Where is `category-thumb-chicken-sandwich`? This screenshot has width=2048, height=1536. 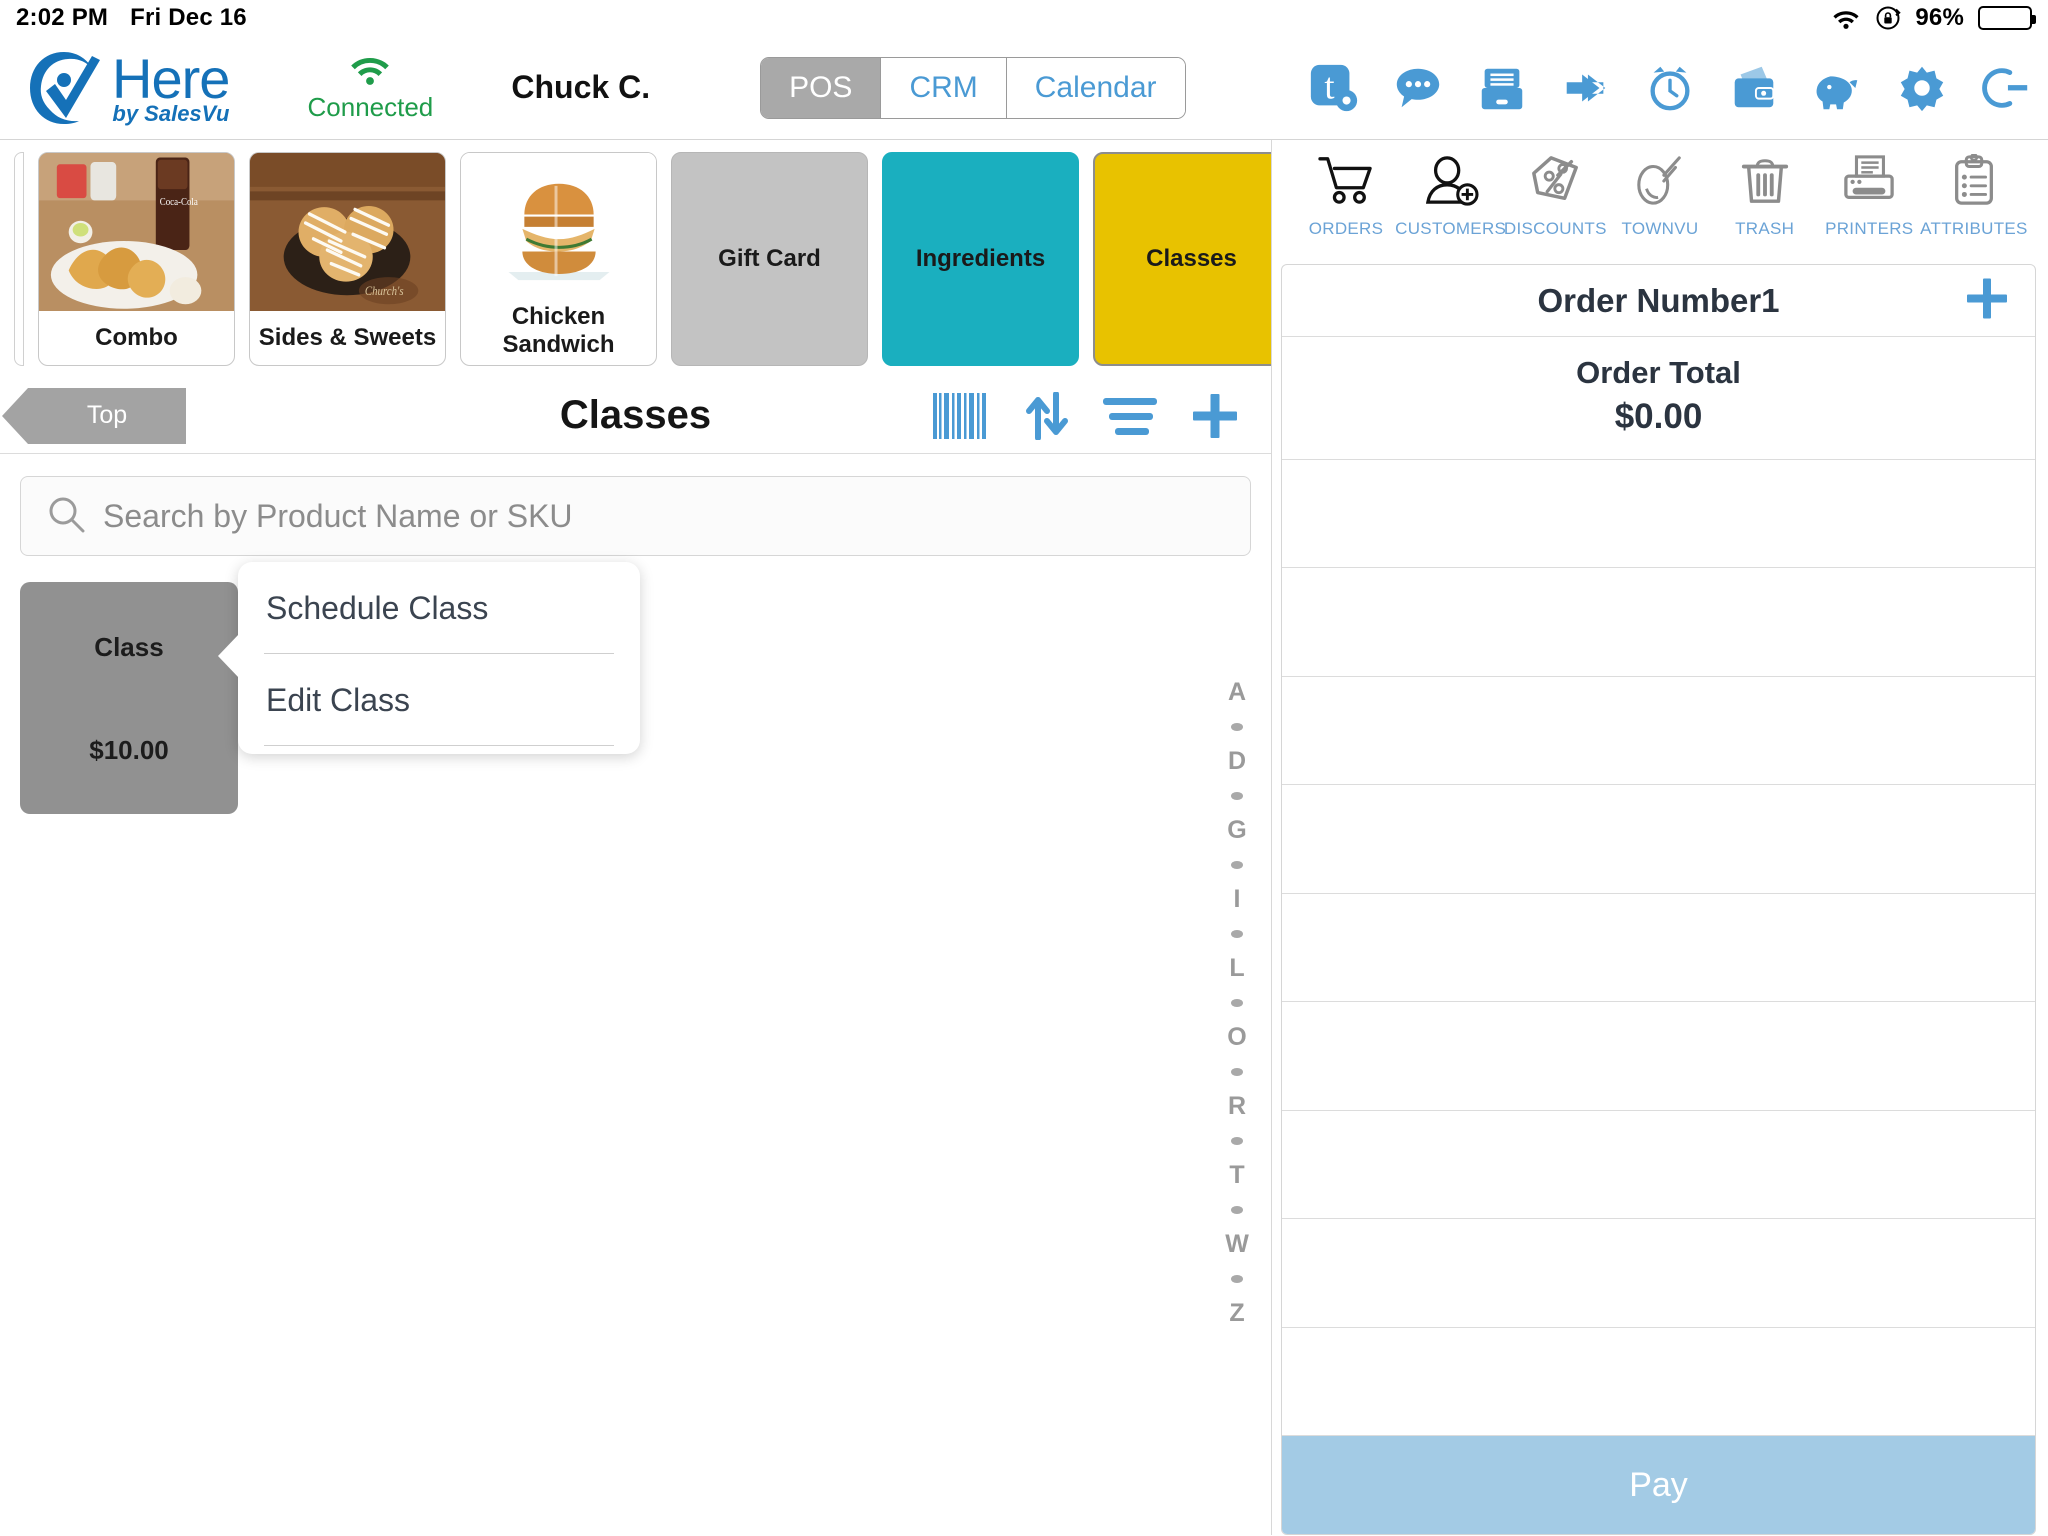 category-thumb-chicken-sandwich is located at coordinates (558, 225).